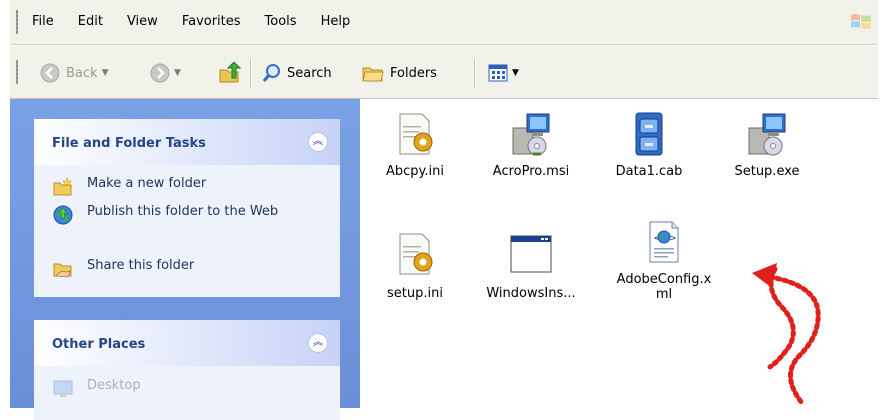  What do you see at coordinates (17, 22) in the screenshot?
I see `menu-grip` at bounding box center [17, 22].